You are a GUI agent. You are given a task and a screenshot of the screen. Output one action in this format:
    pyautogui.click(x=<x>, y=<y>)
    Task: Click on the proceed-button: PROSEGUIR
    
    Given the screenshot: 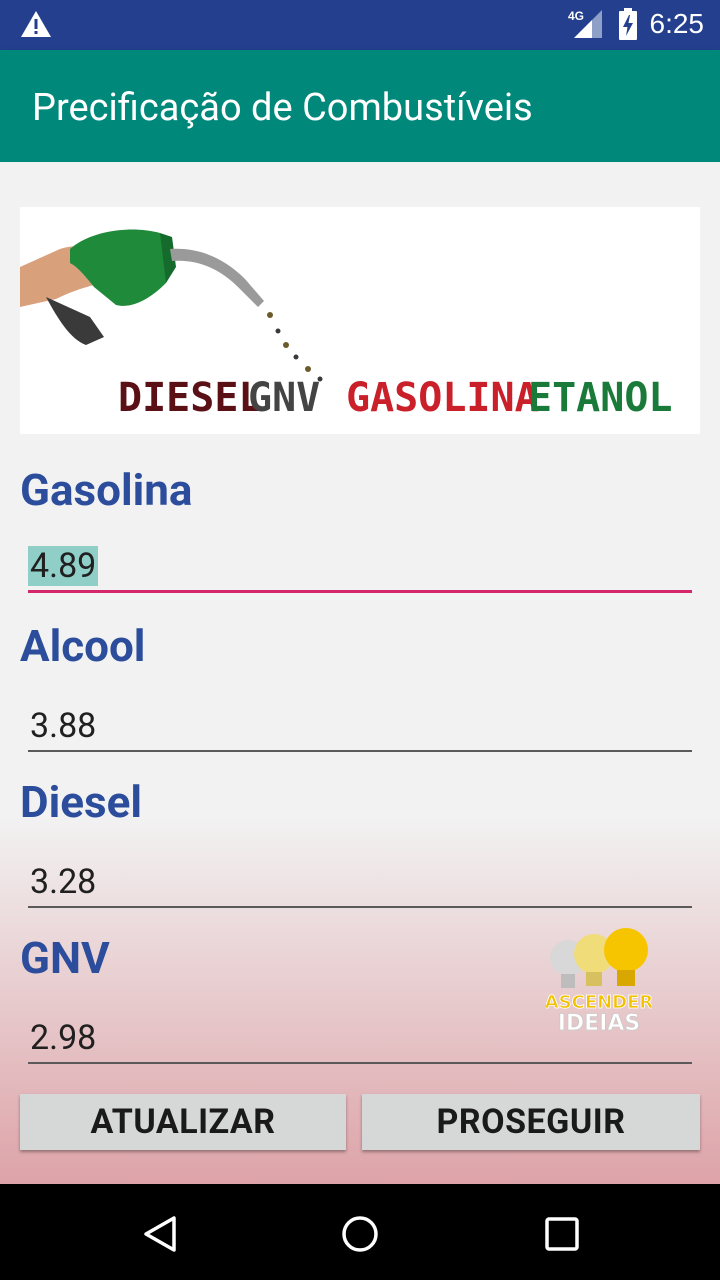 What is the action you would take?
    pyautogui.click(x=531, y=1122)
    